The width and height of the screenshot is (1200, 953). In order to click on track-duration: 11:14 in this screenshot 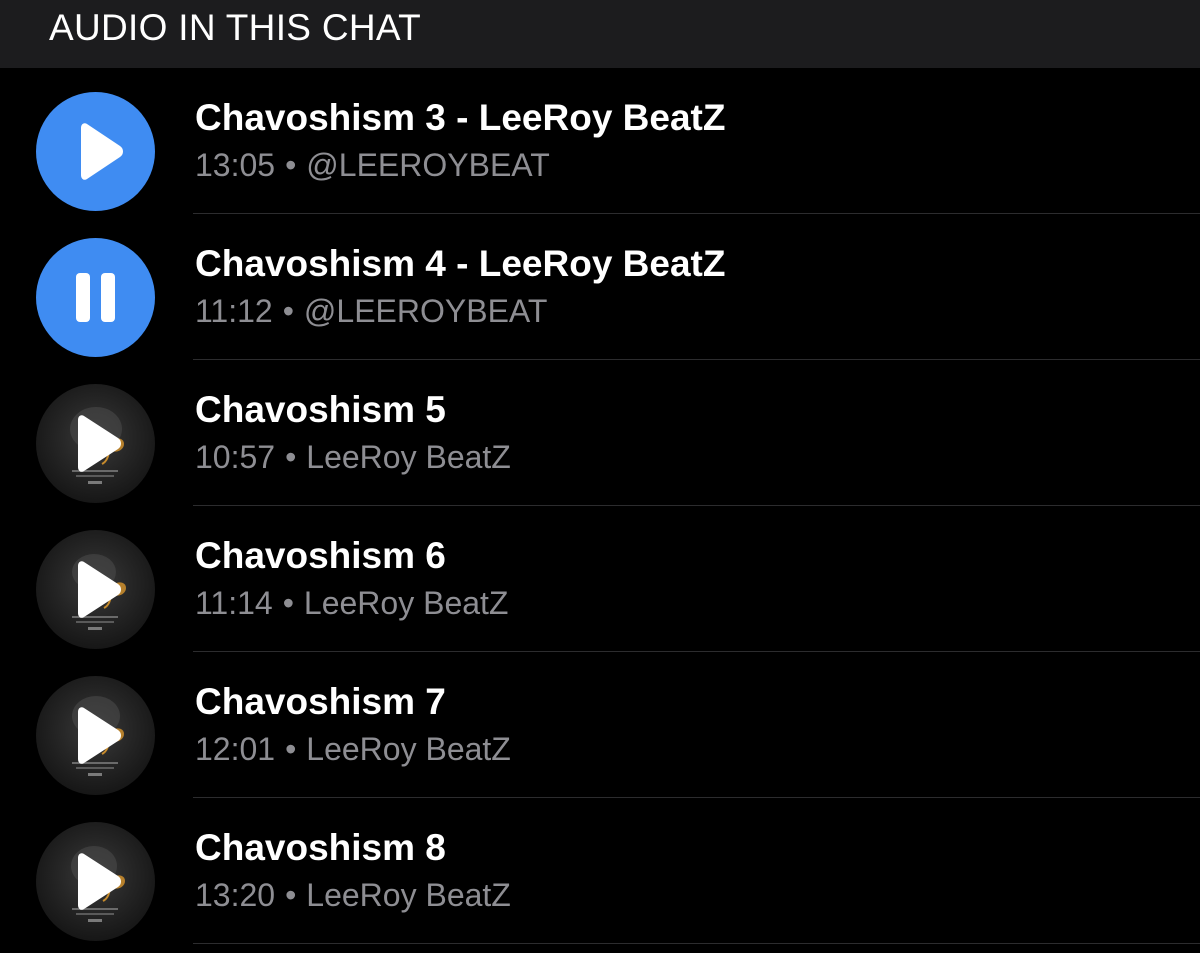, I will do `click(234, 603)`.